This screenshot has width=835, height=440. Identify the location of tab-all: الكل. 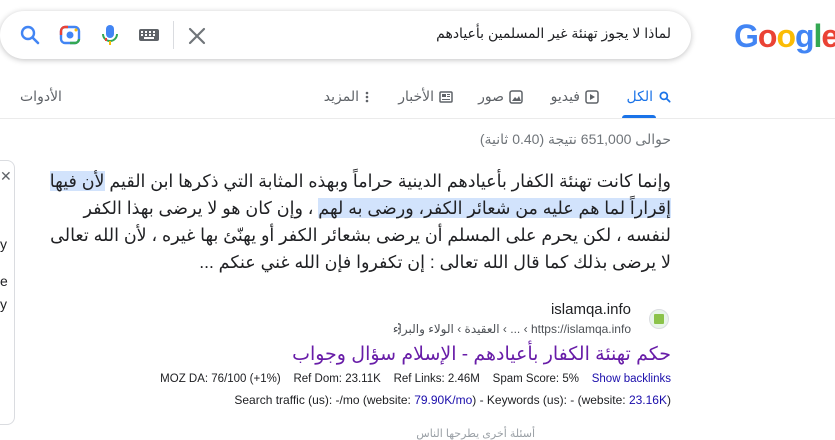
(650, 96).